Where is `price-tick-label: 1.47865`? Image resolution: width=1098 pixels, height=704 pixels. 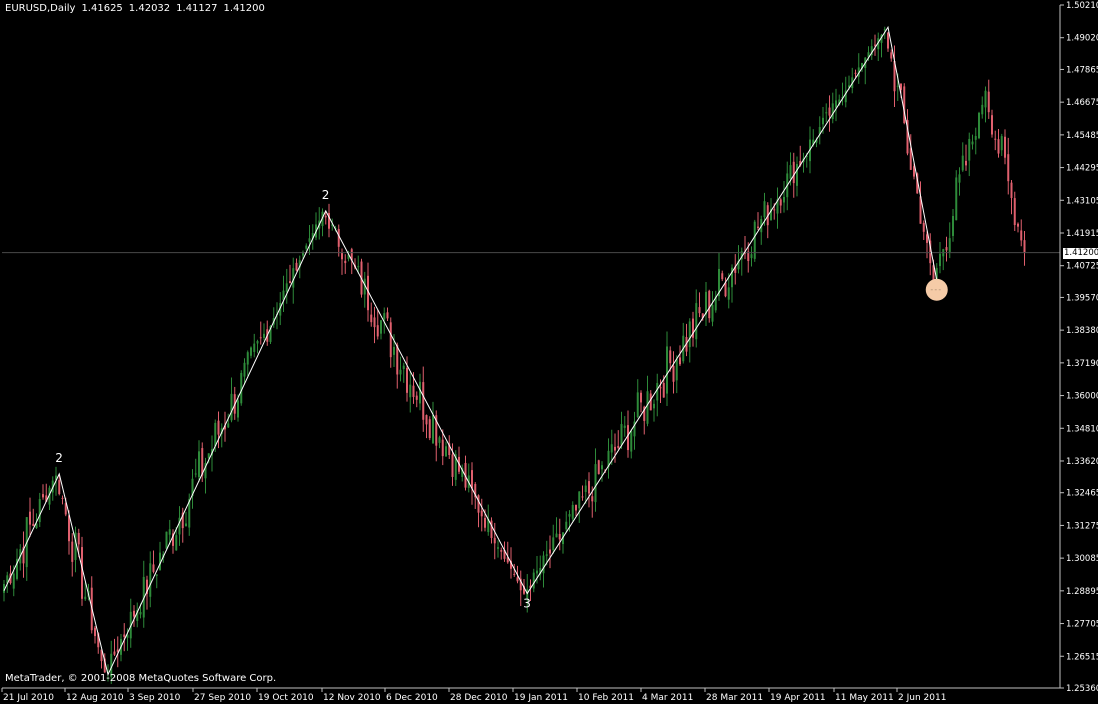
price-tick-label: 1.47865 is located at coordinates (1082, 70).